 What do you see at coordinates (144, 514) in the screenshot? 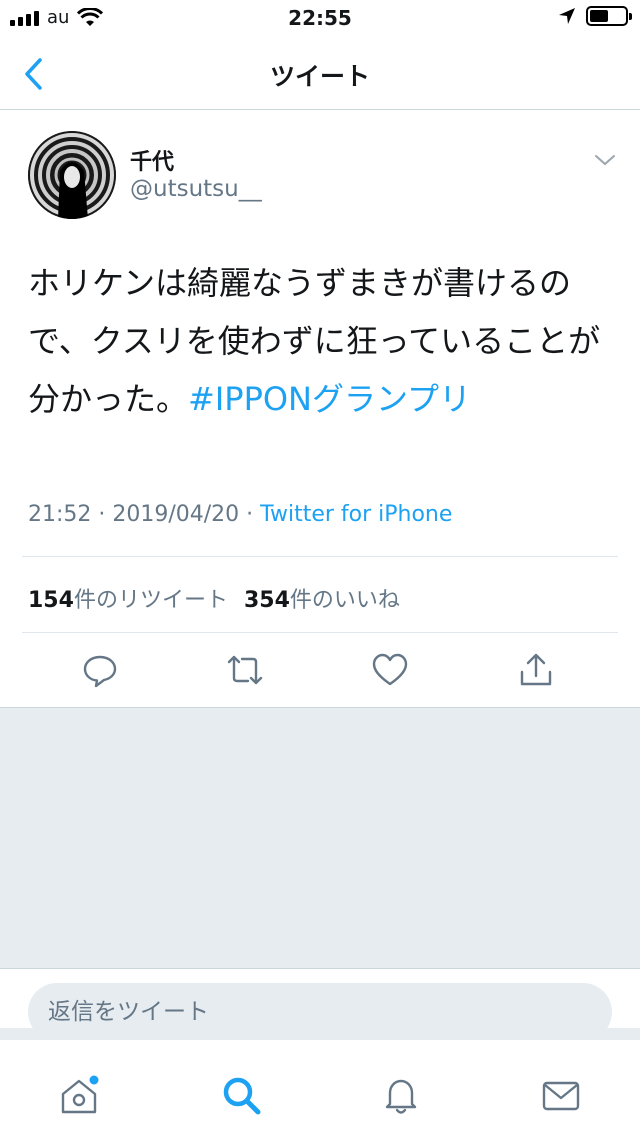
I see `tweet-timestamp: 21:52 · 2019/04/20 ·` at bounding box center [144, 514].